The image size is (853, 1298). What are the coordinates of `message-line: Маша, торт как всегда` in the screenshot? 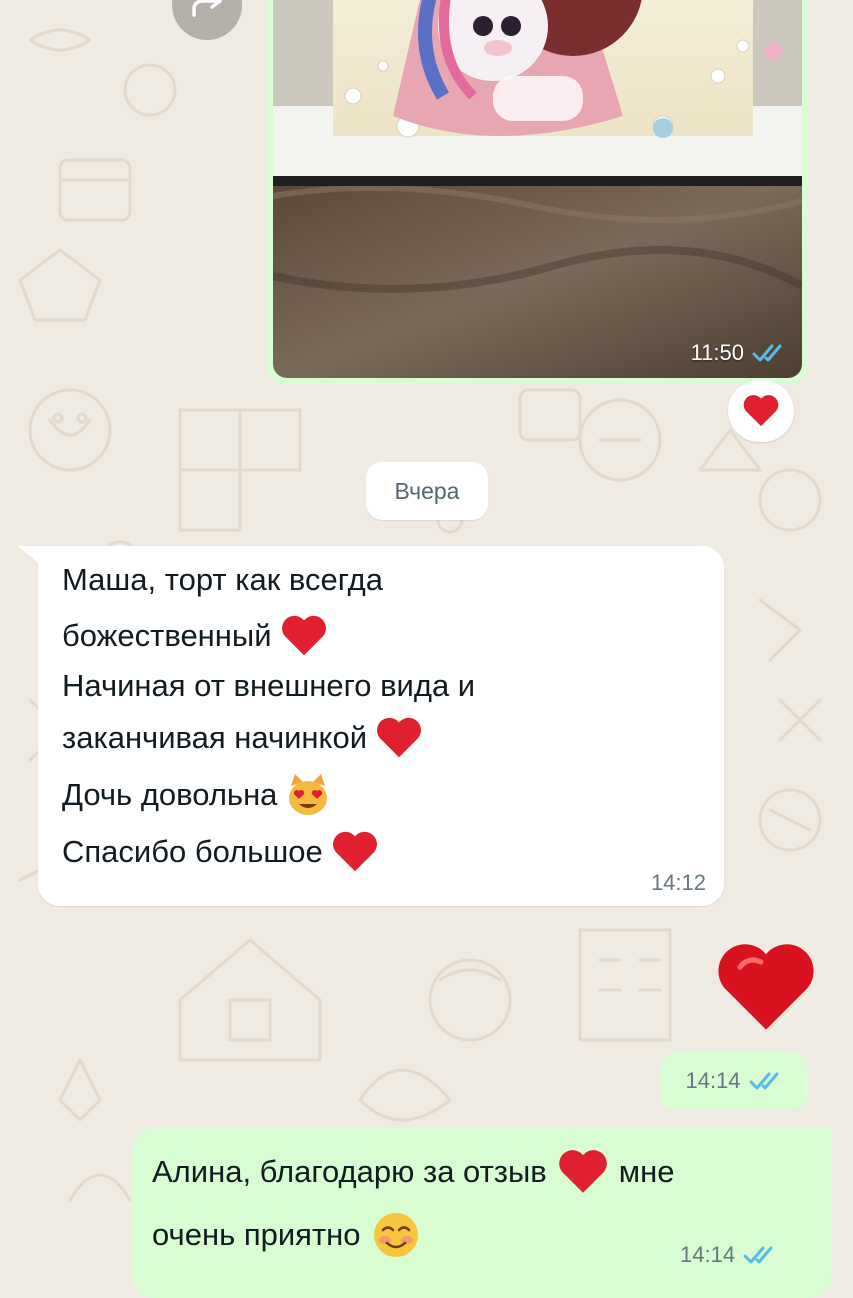 It's located at (222, 580).